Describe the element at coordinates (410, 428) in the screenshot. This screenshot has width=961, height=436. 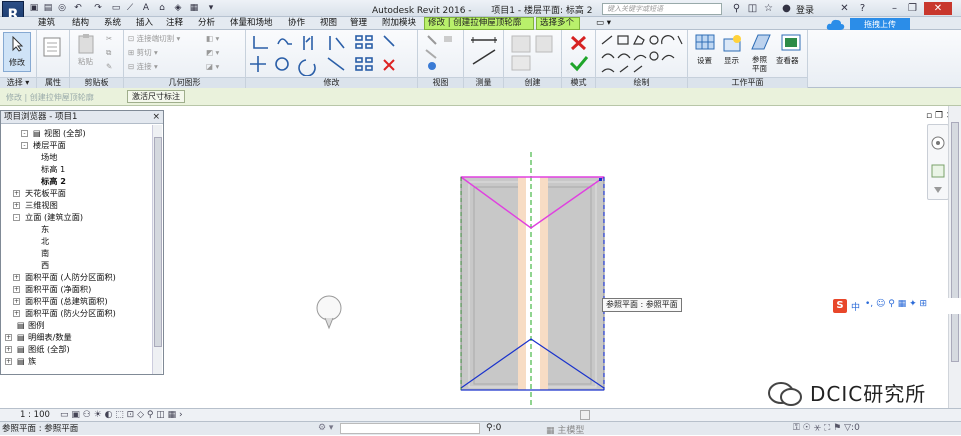
I see `workset-dropdown` at that location.